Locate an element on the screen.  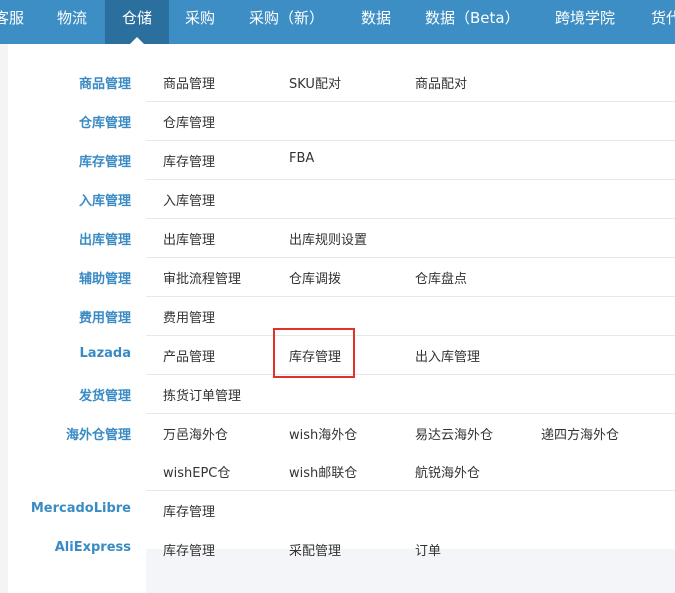
menu-row-warehouse-management: 仓库管理 仓库管理 is located at coordinates (337, 121).